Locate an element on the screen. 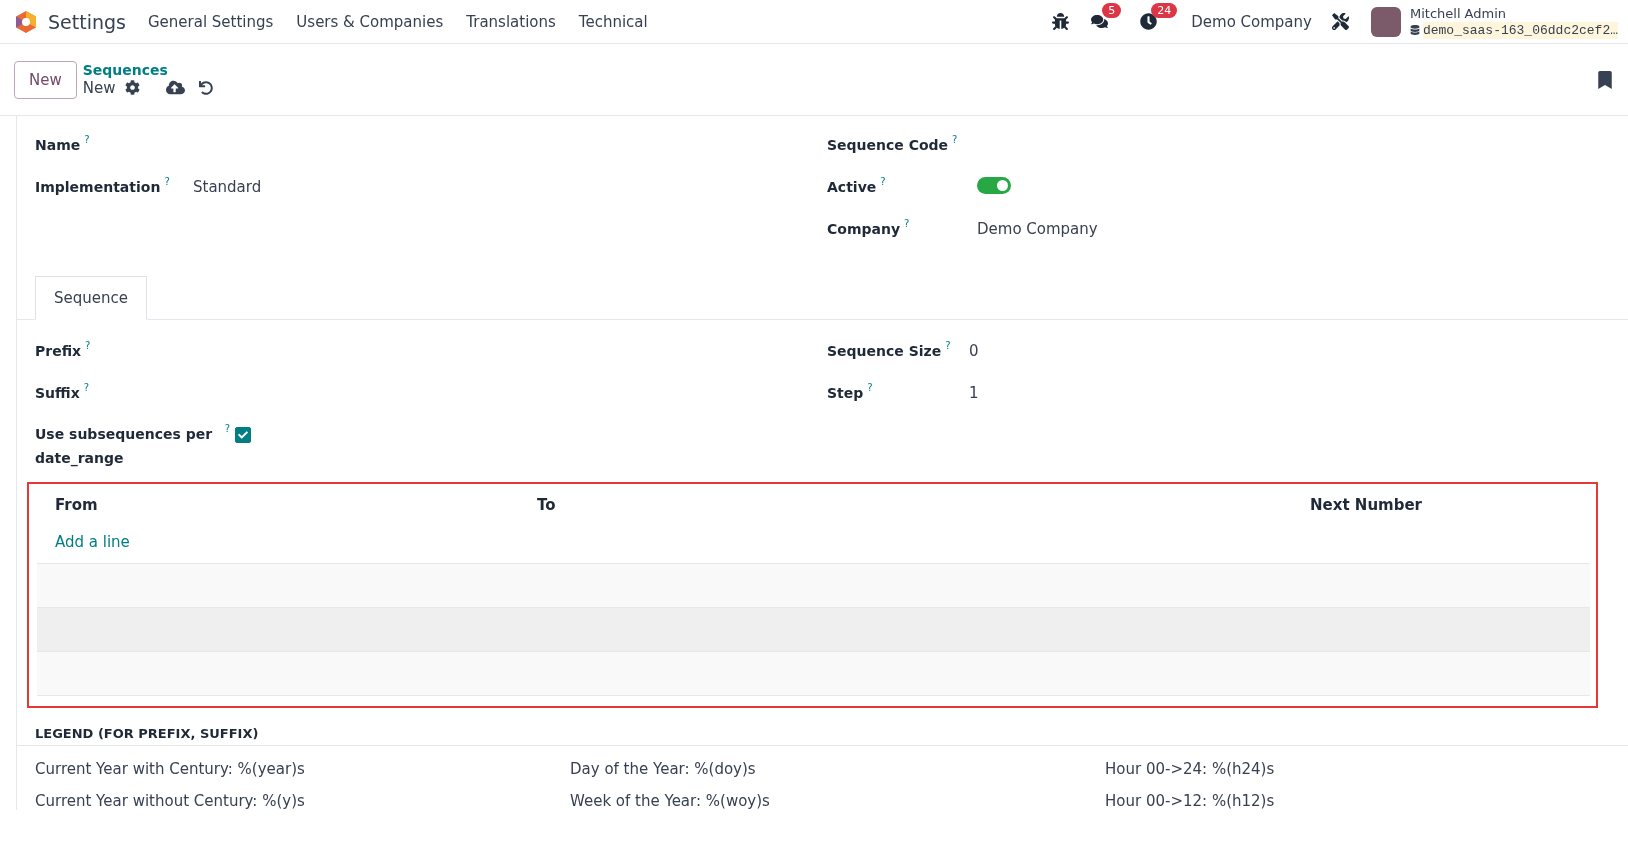 The height and width of the screenshot is (857, 1628). database-icon is located at coordinates (1414, 30).